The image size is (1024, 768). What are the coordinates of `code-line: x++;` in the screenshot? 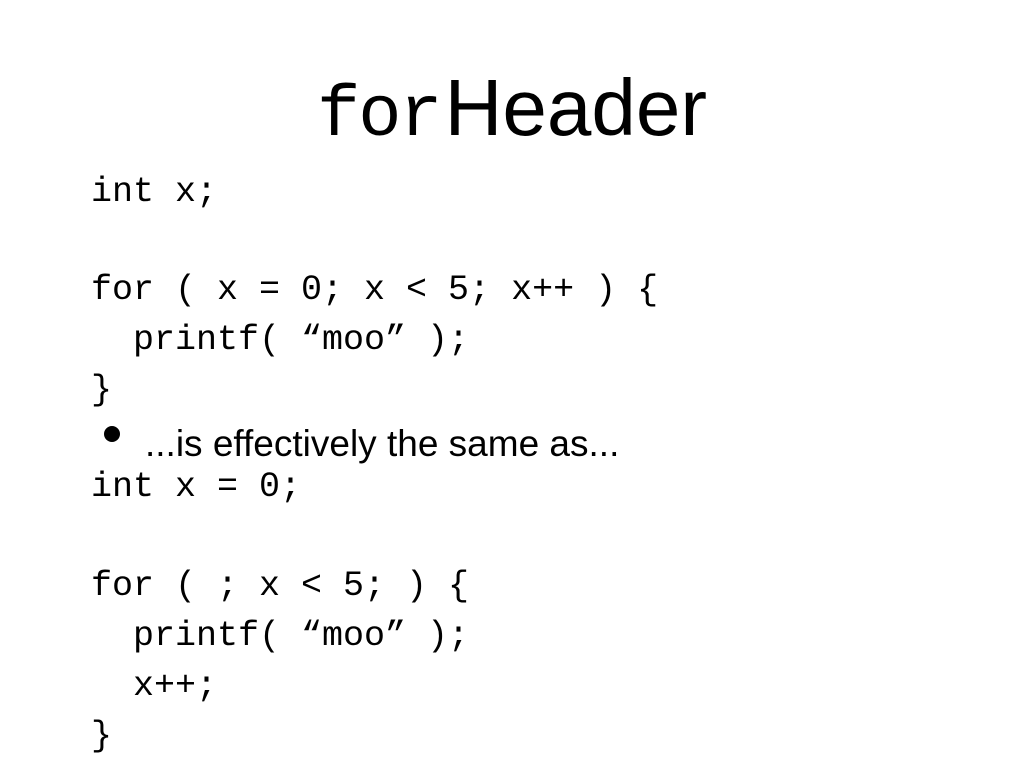 It's located at (154, 686).